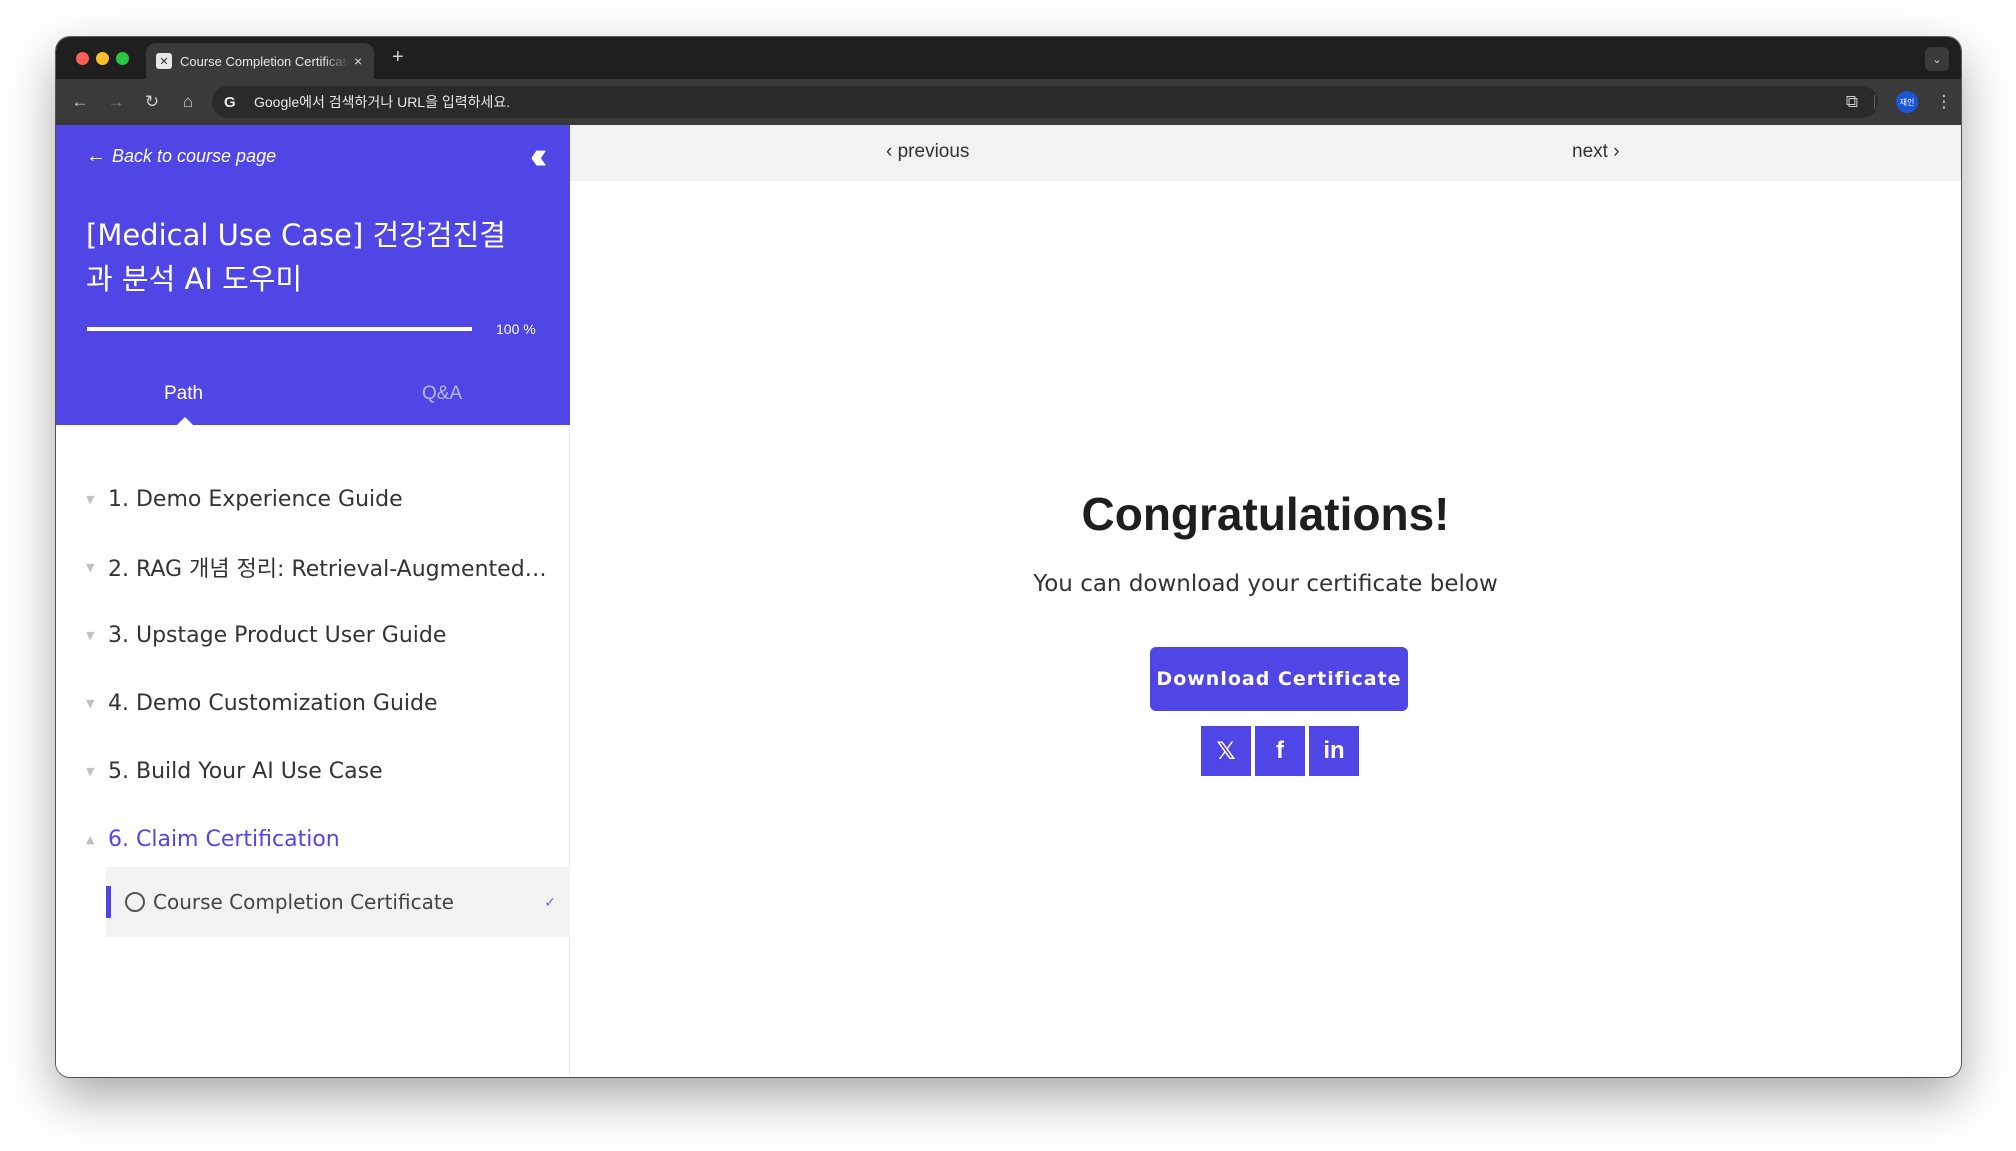  Describe the element at coordinates (90, 839) in the screenshot. I see `chevron-up-icon: ▲` at that location.